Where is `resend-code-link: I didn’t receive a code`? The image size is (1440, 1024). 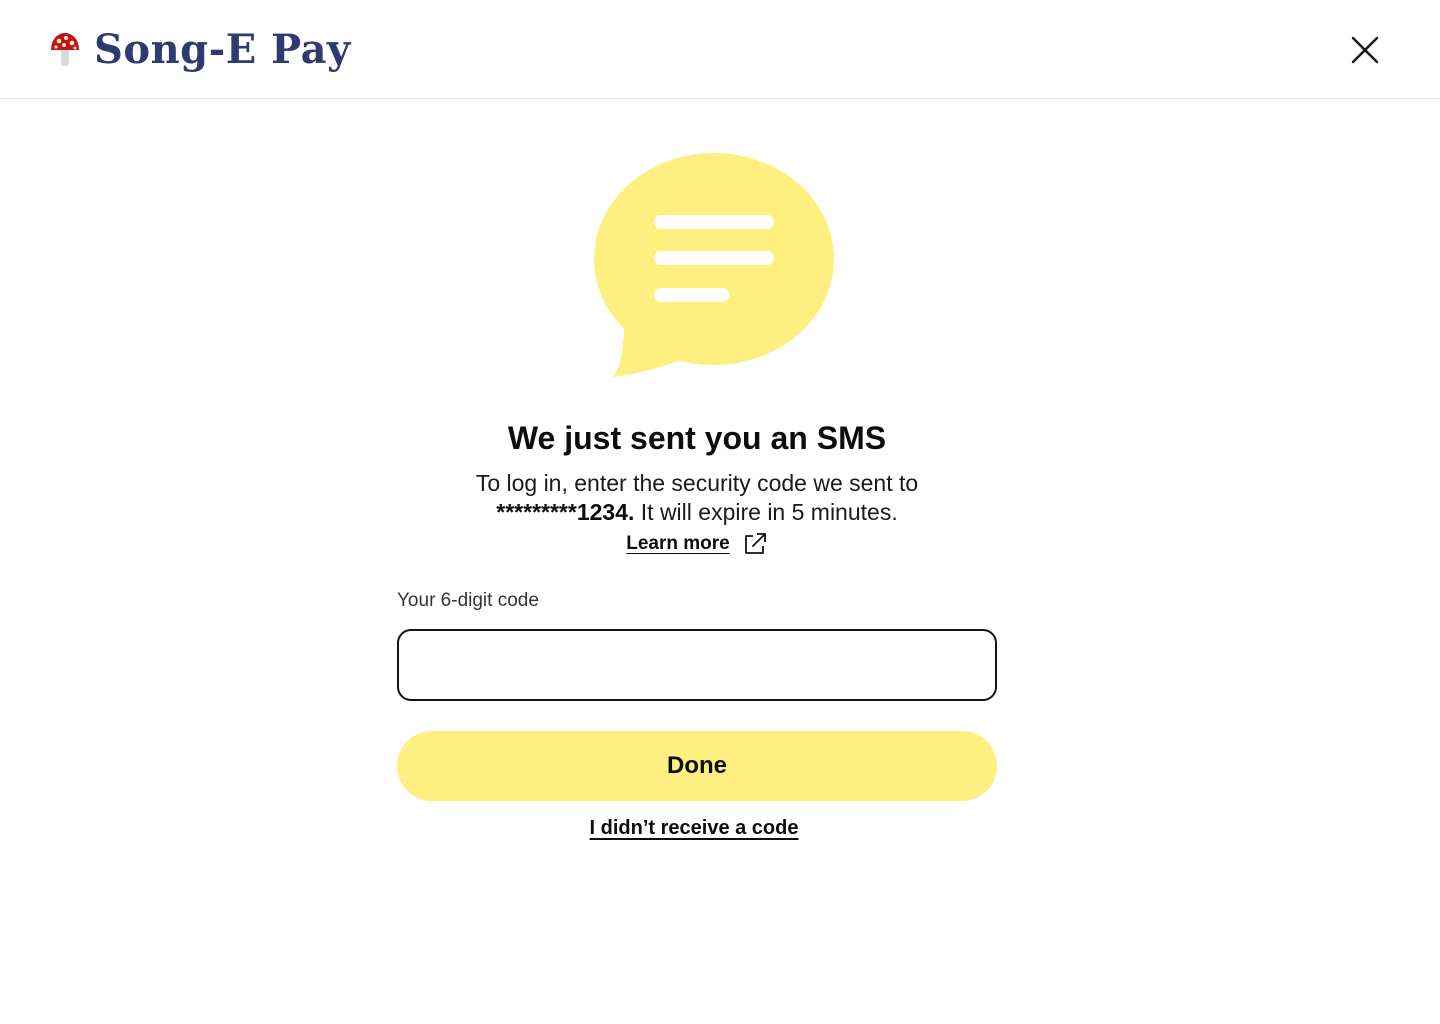
resend-code-link: I didn’t receive a code is located at coordinates (694, 828).